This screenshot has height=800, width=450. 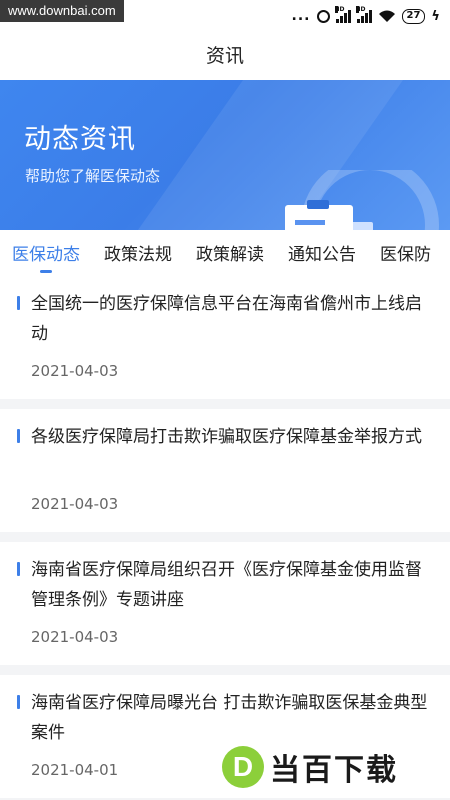 I want to click on category-tabs: 医保动态 政策法规 政策解读 通知公告 医保防, so click(x=225, y=254).